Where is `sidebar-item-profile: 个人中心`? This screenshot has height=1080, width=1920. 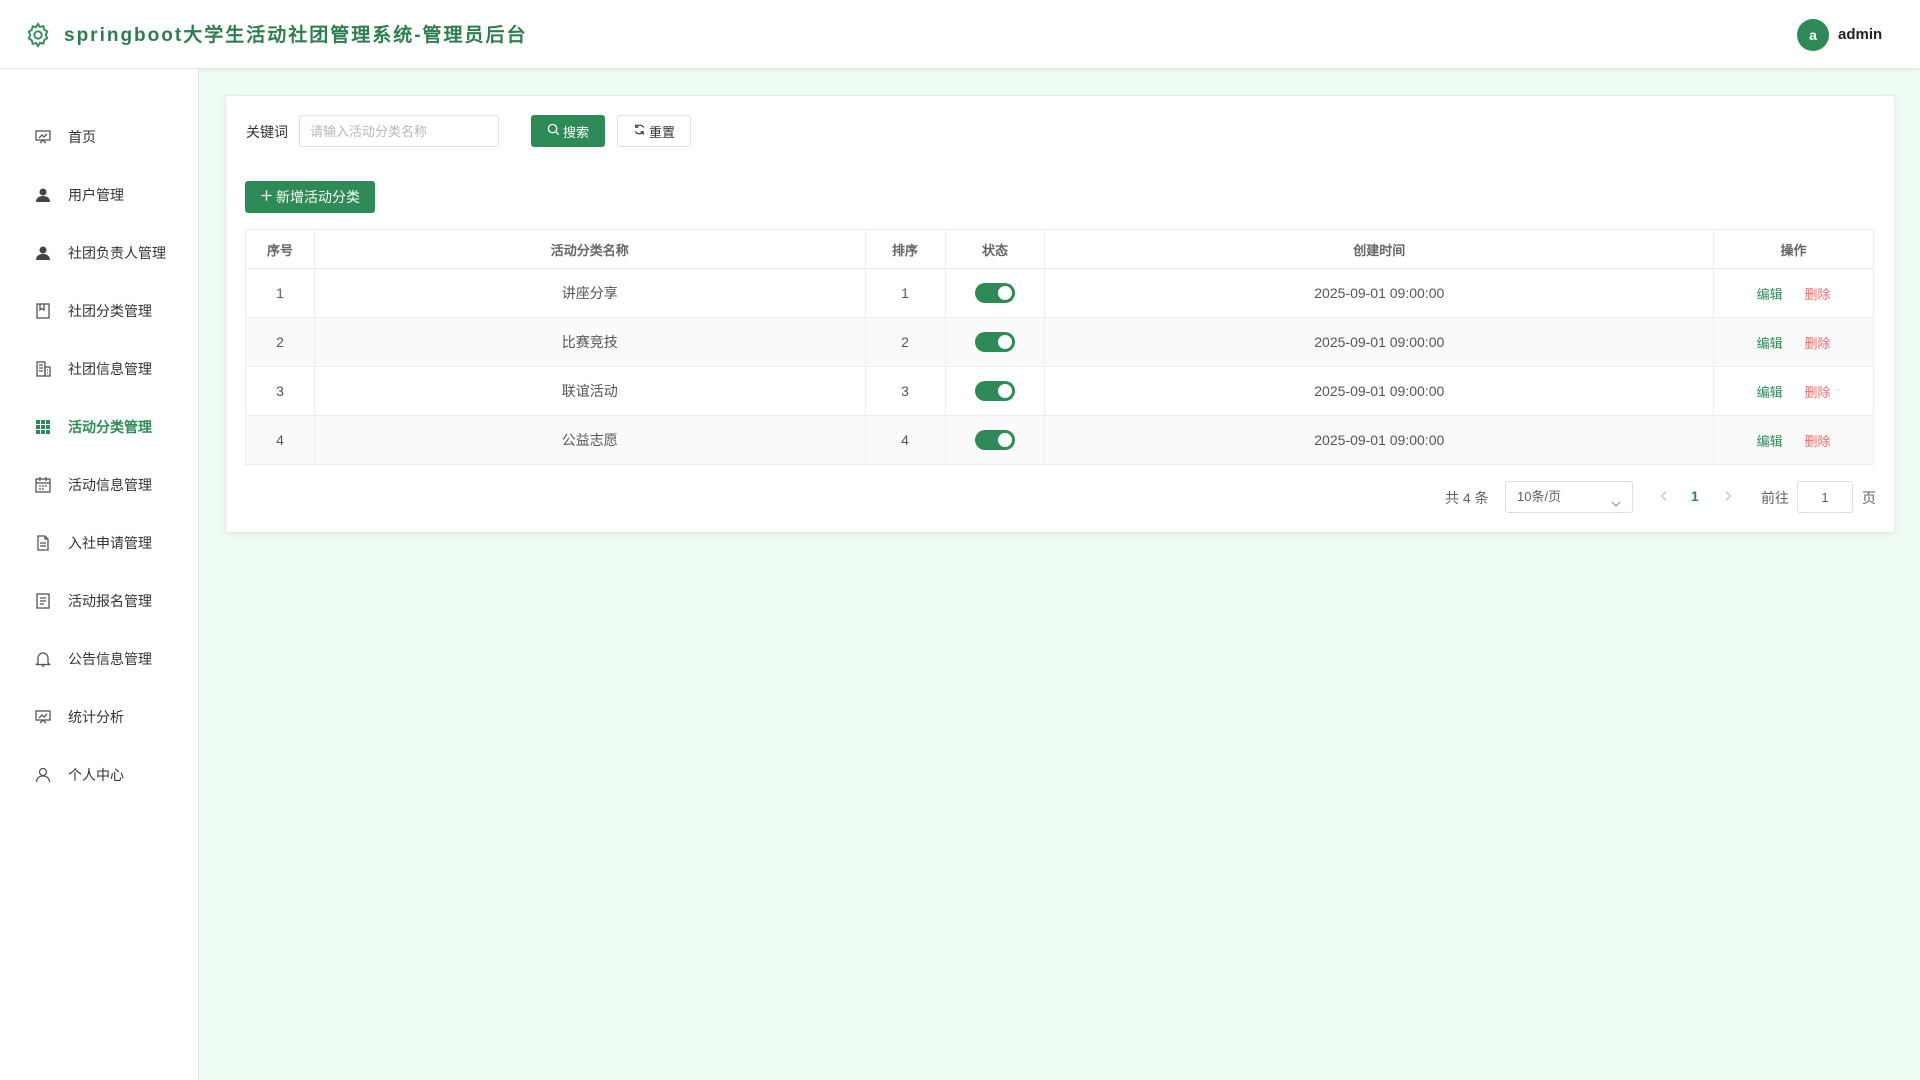 sidebar-item-profile: 个人中心 is located at coordinates (99, 775).